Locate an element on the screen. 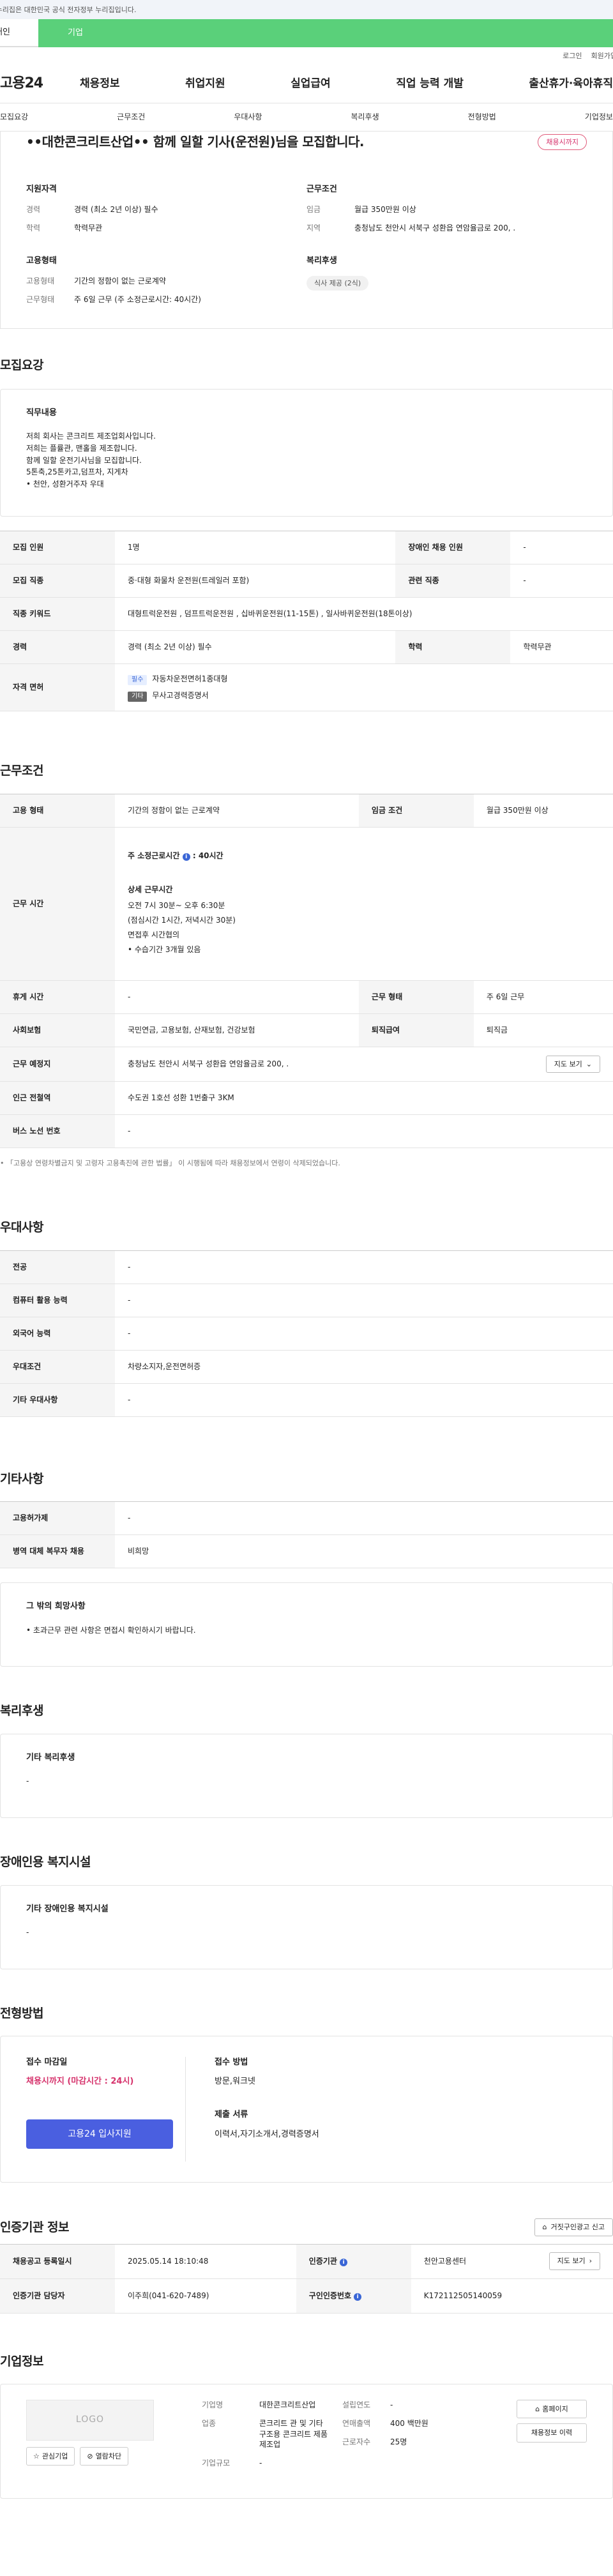  table-header: 전공 is located at coordinates (57, 1267).